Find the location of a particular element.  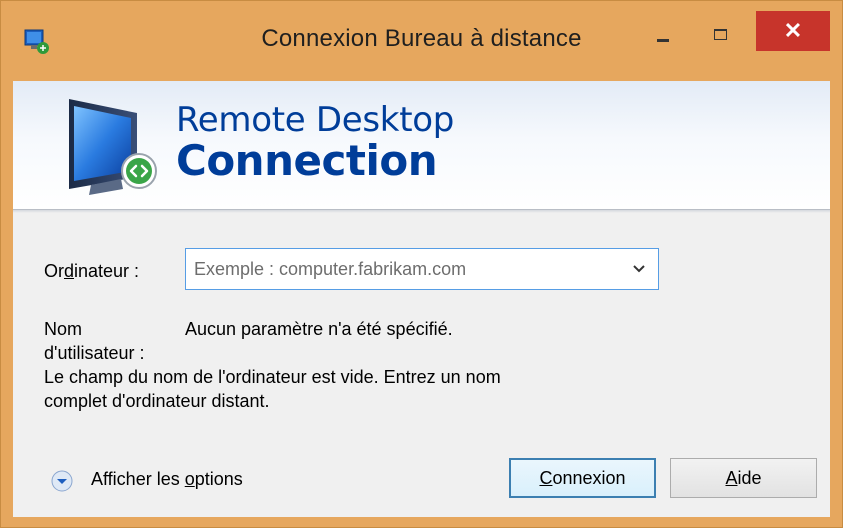

minimize-button is located at coordinates (663, 39).